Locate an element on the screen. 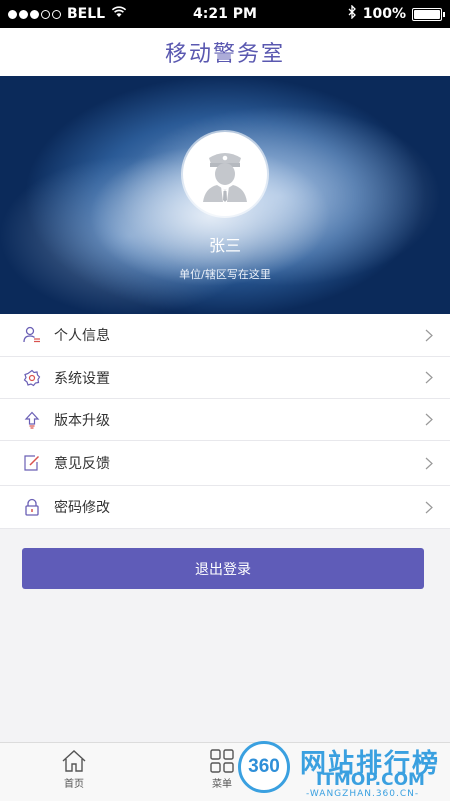 The height and width of the screenshot is (801, 450). menu-item-feedback: 意见反馈 is located at coordinates (225, 463).